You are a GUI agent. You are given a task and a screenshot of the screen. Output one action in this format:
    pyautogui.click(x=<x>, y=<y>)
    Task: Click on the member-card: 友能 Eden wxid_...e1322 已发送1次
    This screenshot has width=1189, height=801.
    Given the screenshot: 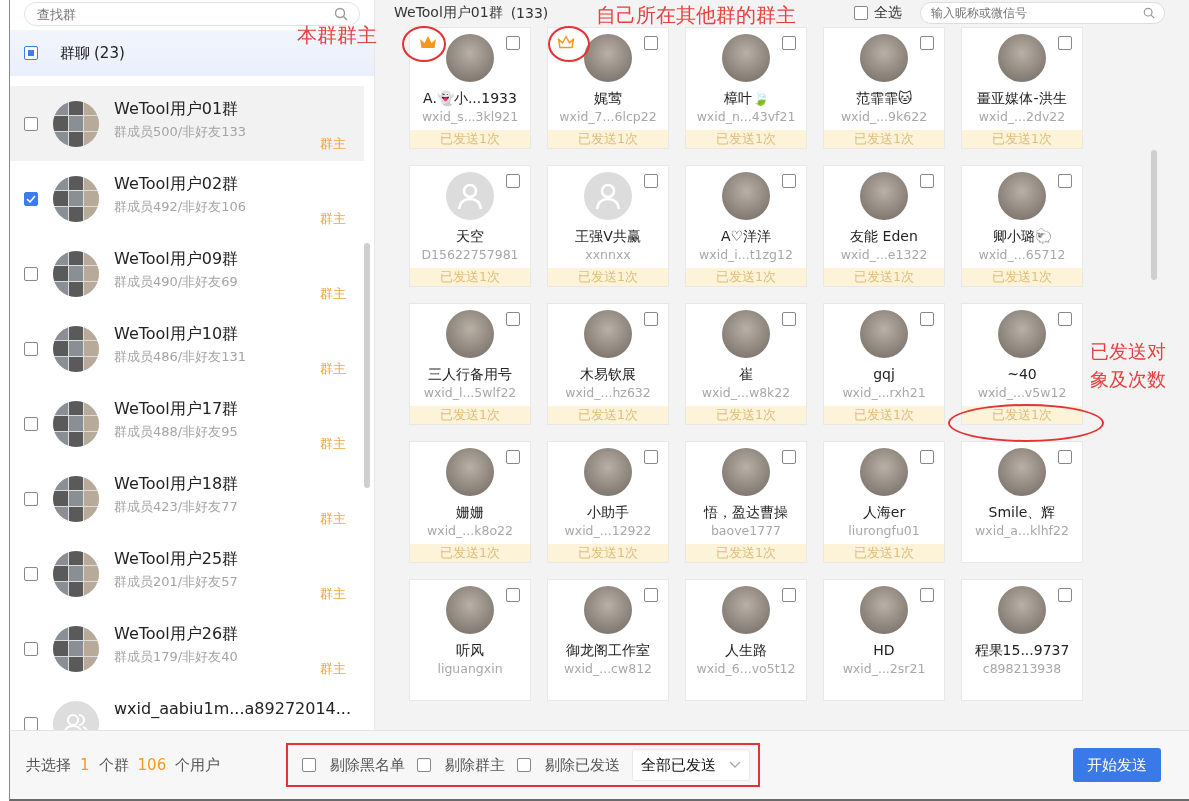 What is the action you would take?
    pyautogui.click(x=884, y=226)
    